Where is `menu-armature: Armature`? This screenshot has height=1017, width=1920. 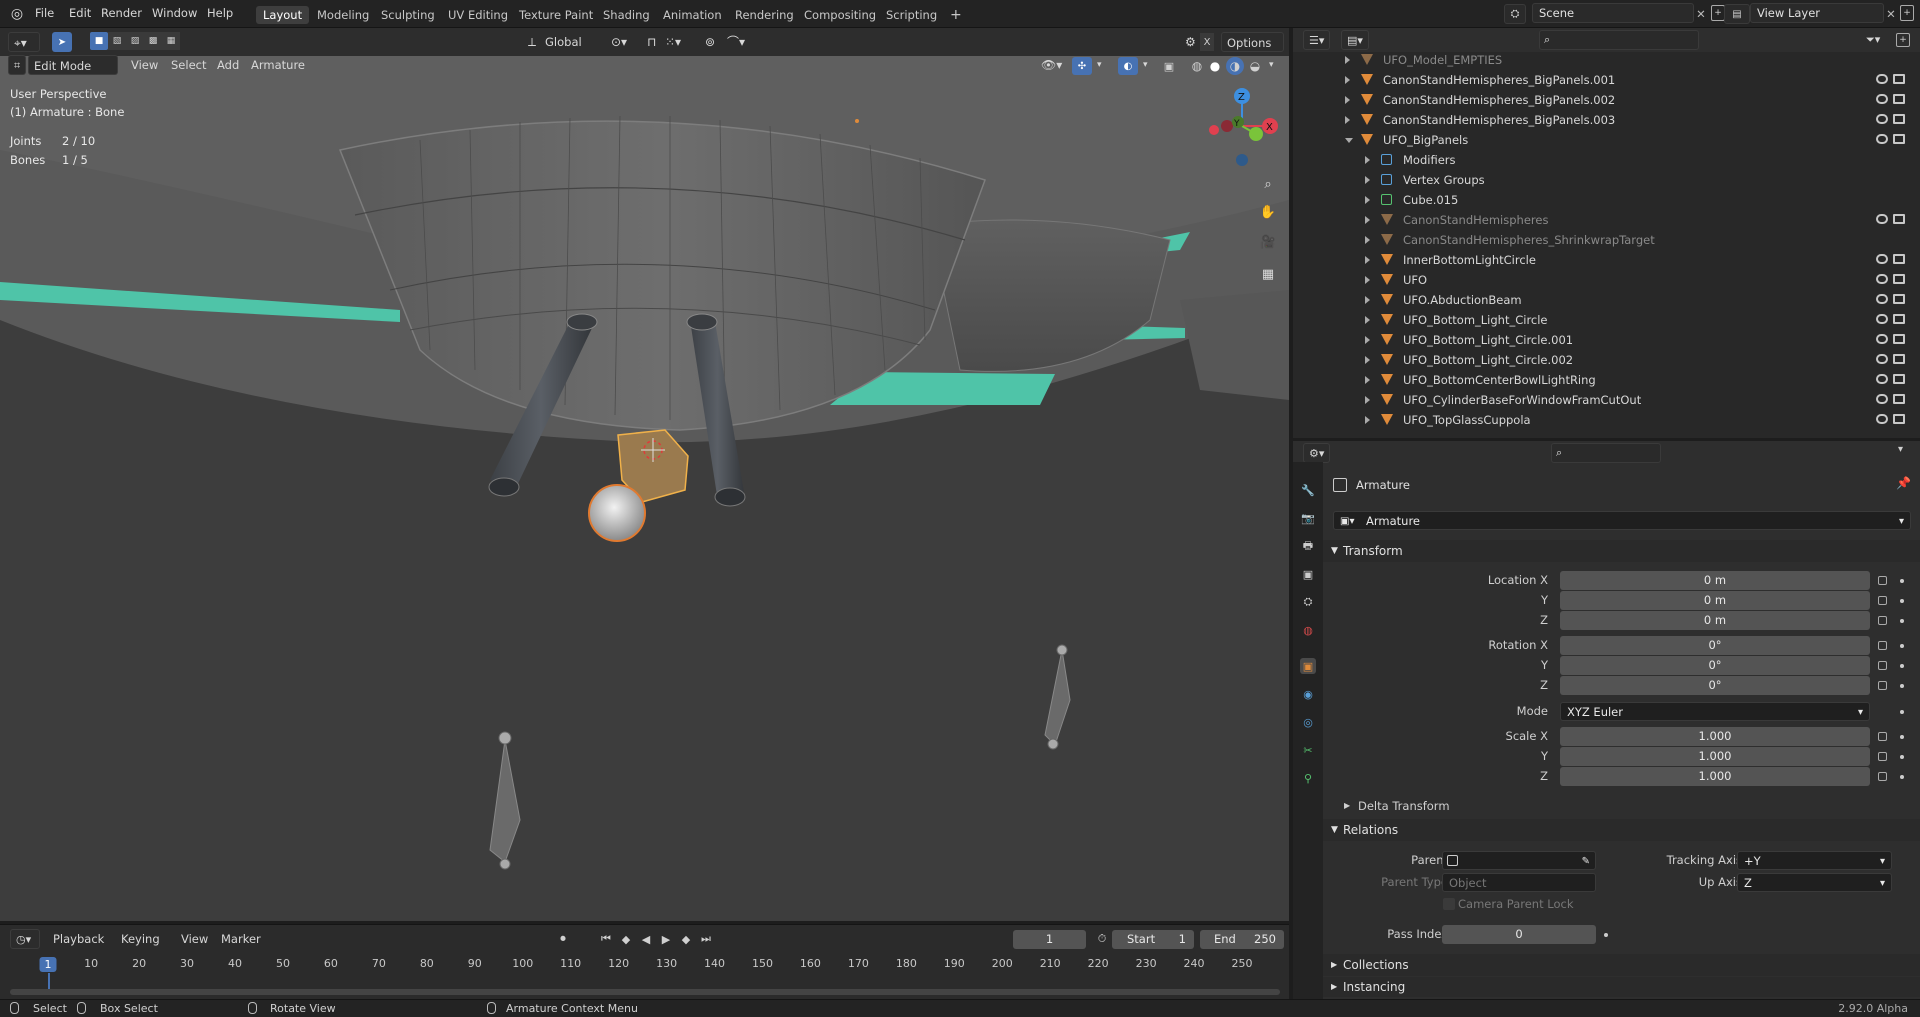 menu-armature: Armature is located at coordinates (278, 65).